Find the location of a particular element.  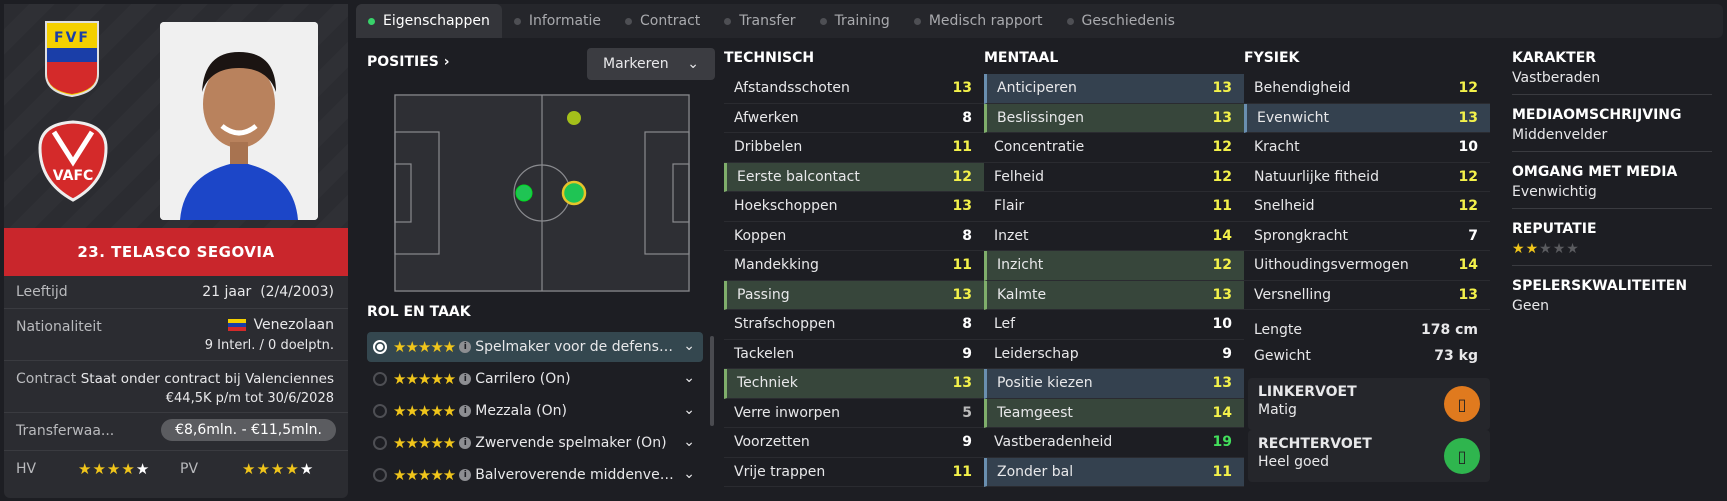

player-name: 23. TELASCO SEGOVIA is located at coordinates (176, 252).